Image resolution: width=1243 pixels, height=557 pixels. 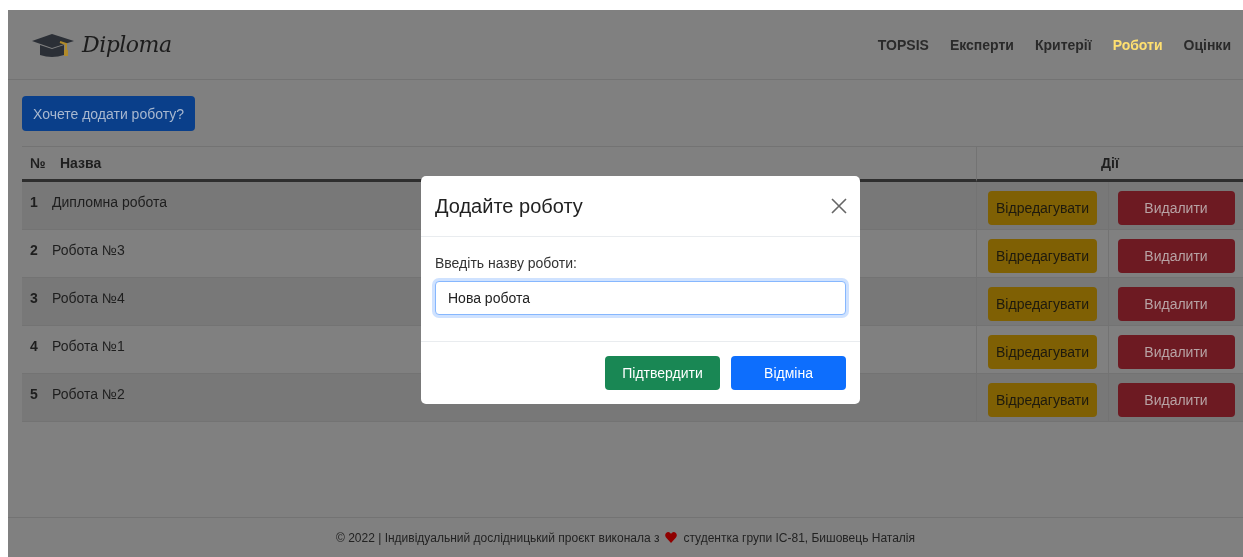 I want to click on row-number: 1, so click(x=34, y=202).